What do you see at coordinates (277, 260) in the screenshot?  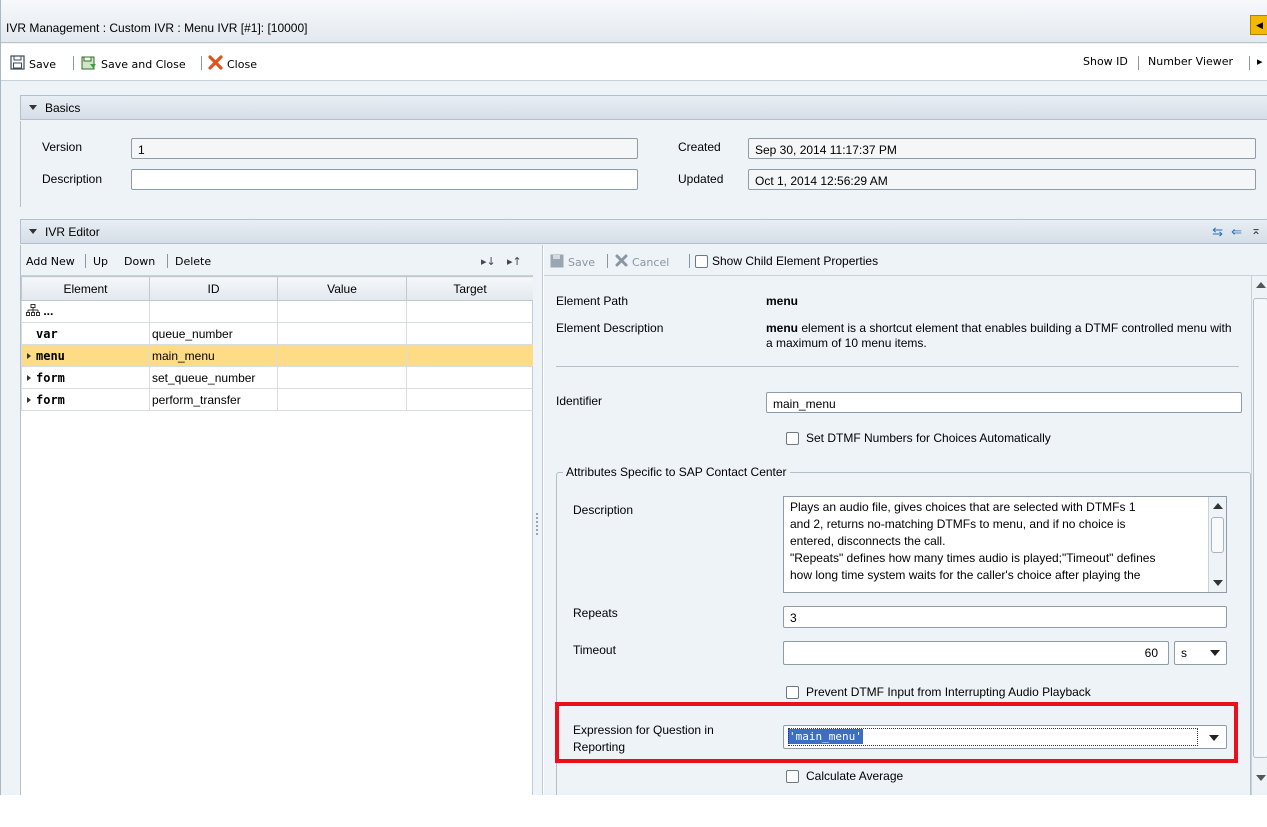 I see `tree-toolbar: Add New Up Down Delete ▸↓ ▸↑` at bounding box center [277, 260].